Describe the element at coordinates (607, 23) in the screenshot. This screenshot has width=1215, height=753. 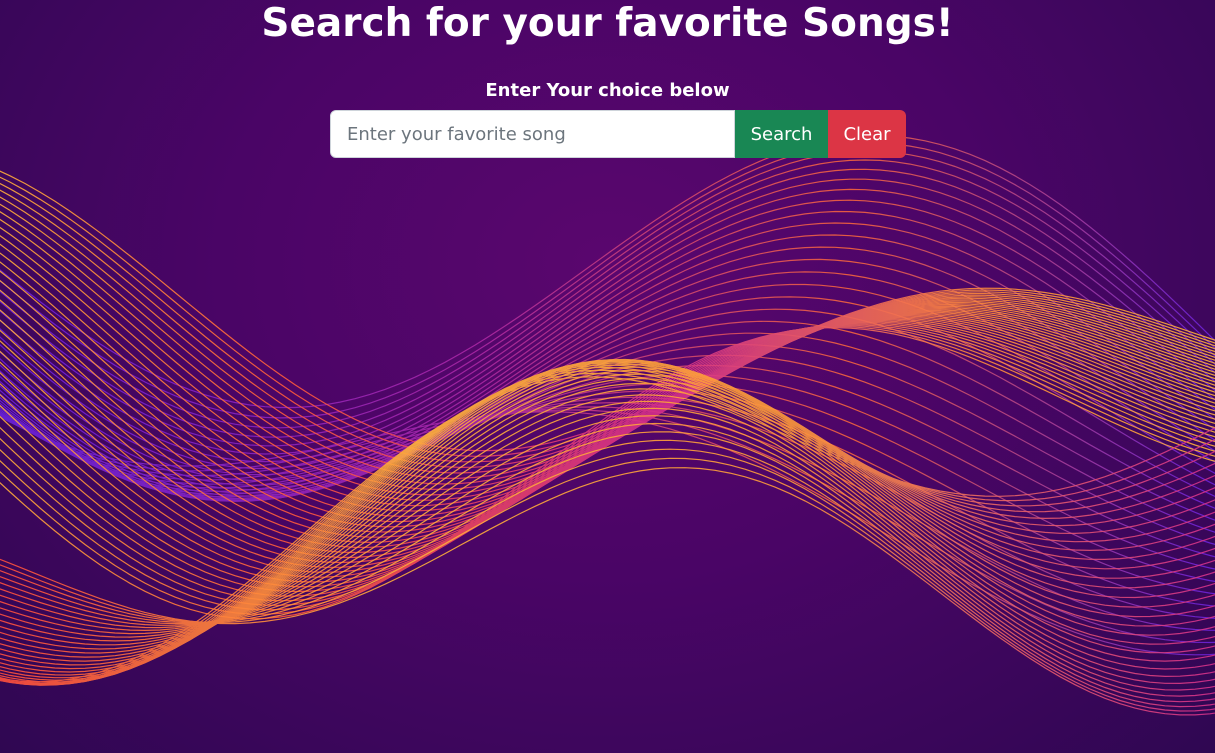
I see `page-title: Search for your favorite Songs!` at that location.